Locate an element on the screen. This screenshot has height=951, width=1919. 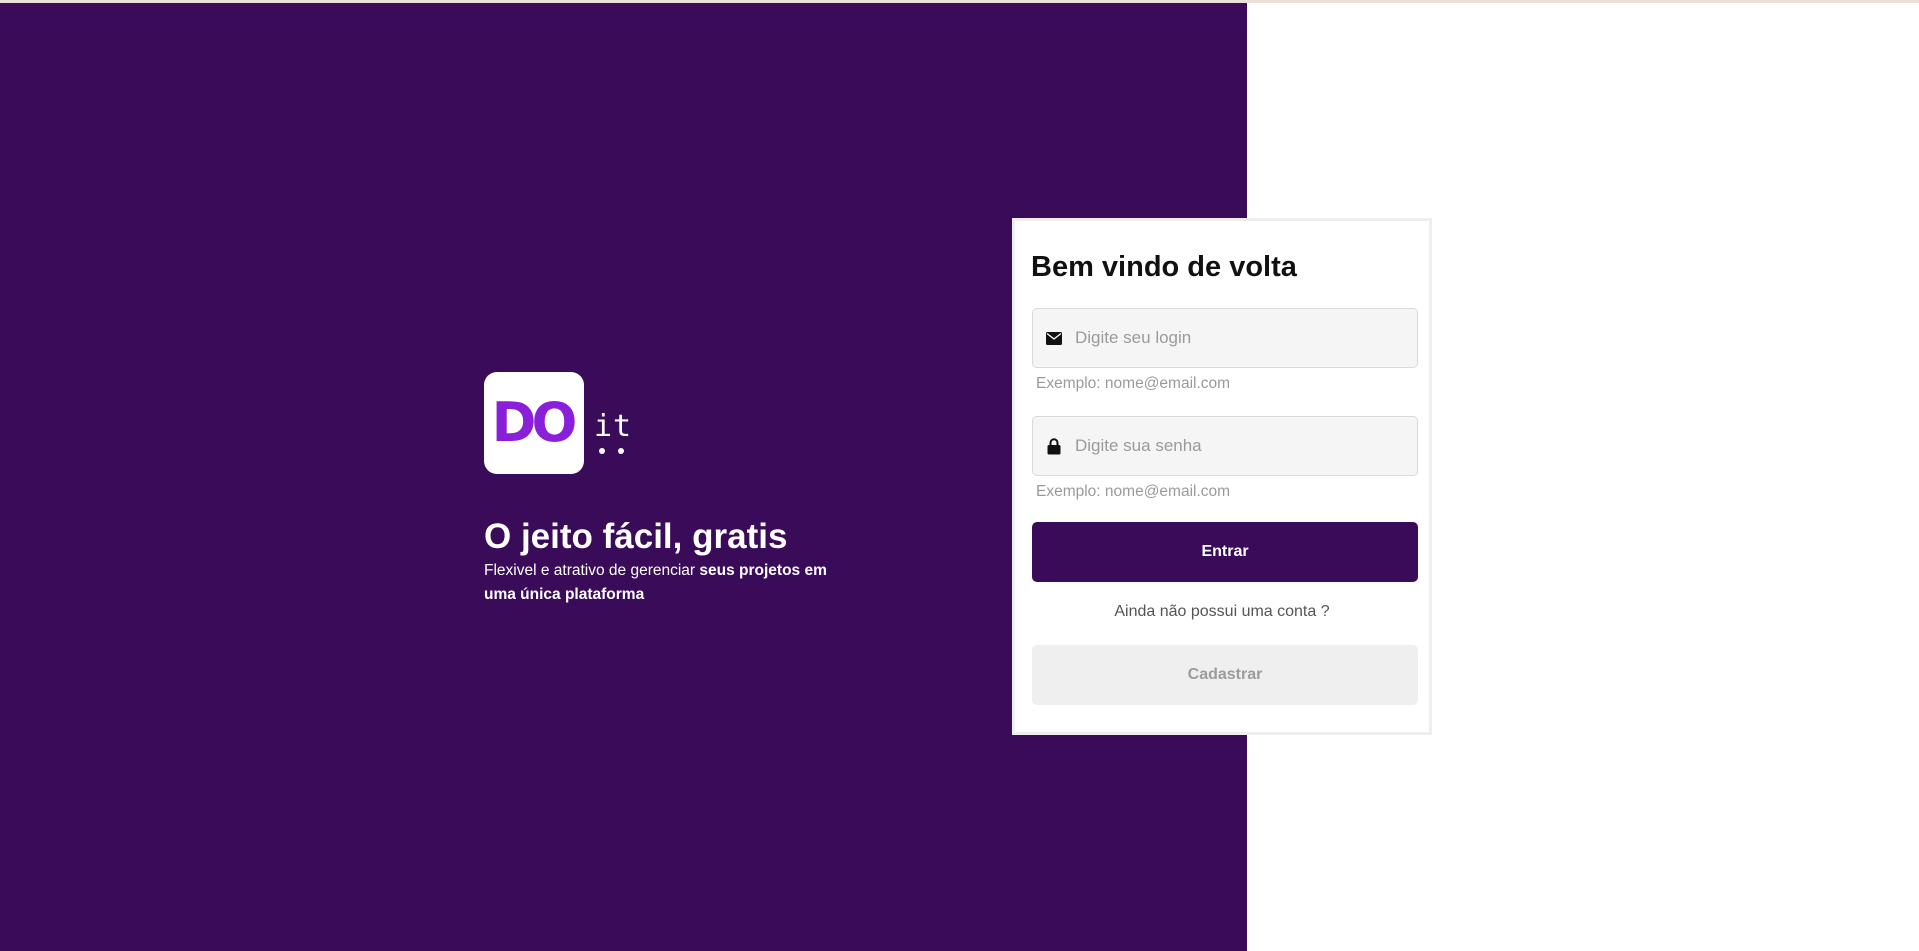
logo-suffix-text: it is located at coordinates (613, 426).